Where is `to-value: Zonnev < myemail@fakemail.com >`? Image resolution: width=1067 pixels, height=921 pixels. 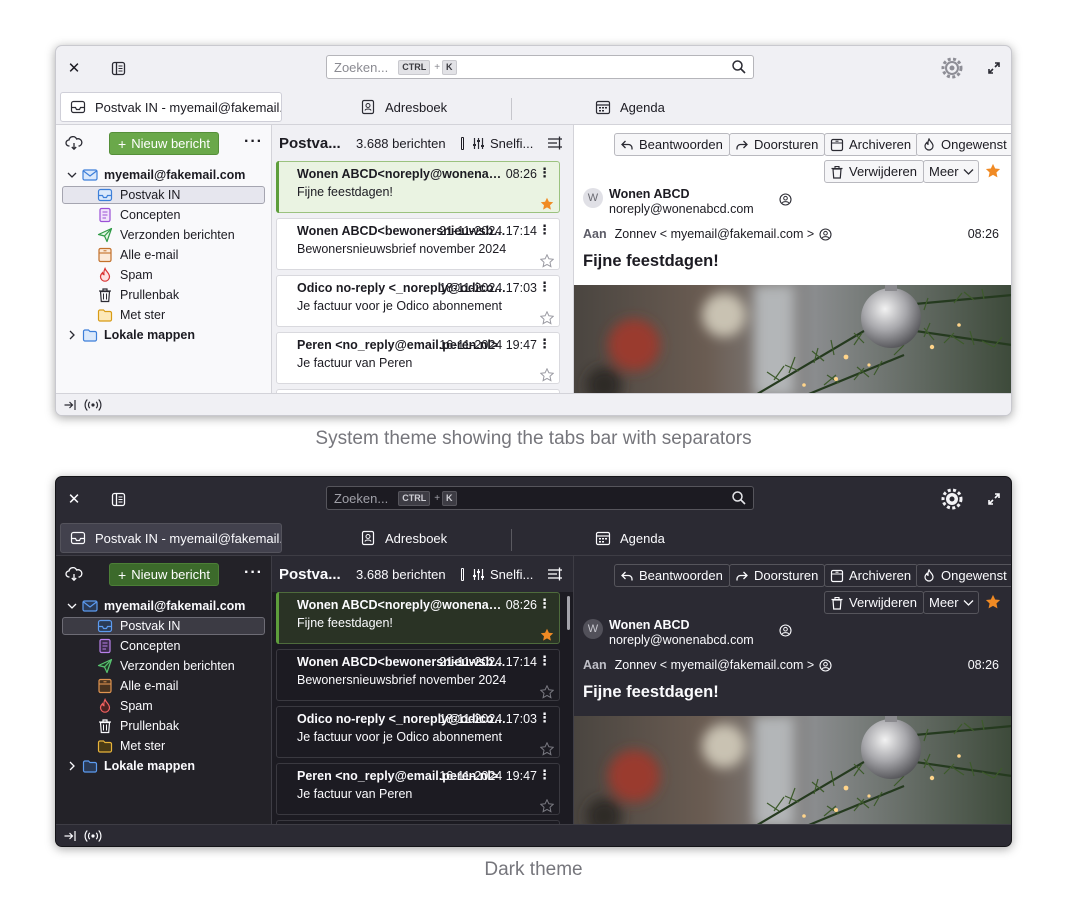
to-value: Zonnev < myemail@fakemail.com > is located at coordinates (715, 234).